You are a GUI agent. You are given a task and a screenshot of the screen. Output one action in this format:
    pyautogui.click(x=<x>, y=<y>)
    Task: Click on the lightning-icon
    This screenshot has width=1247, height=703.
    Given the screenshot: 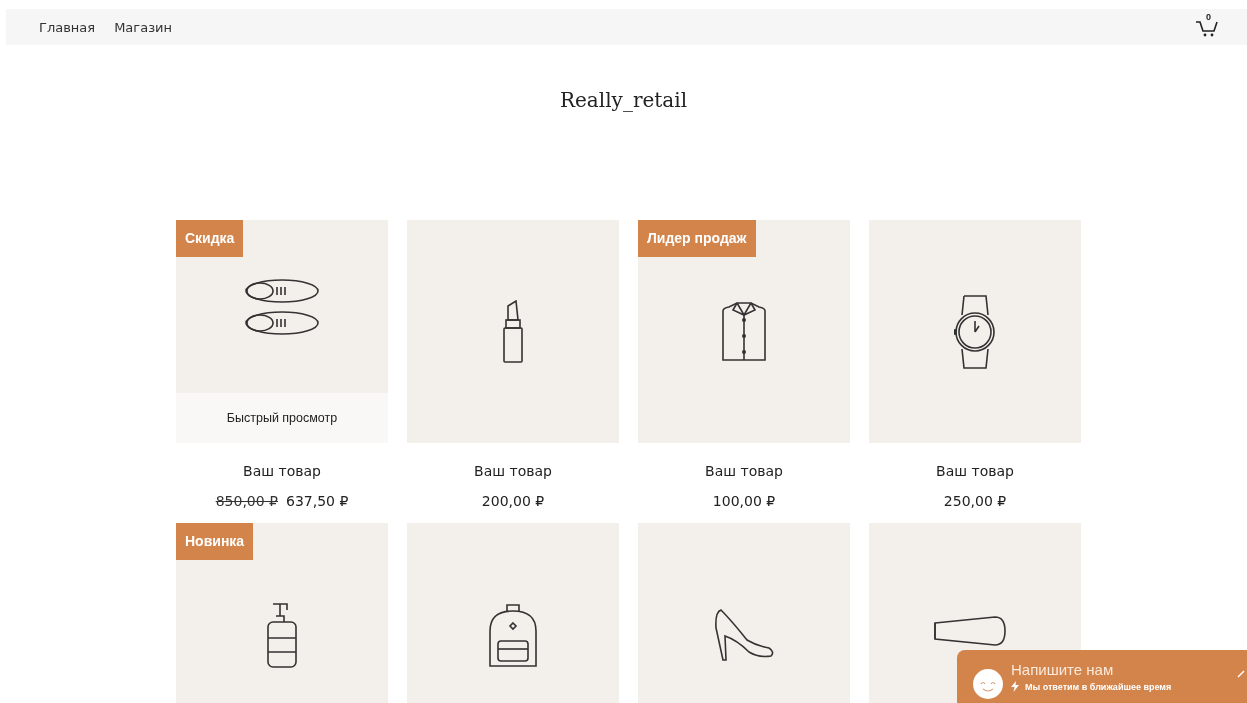 What is the action you would take?
    pyautogui.click(x=1015, y=686)
    